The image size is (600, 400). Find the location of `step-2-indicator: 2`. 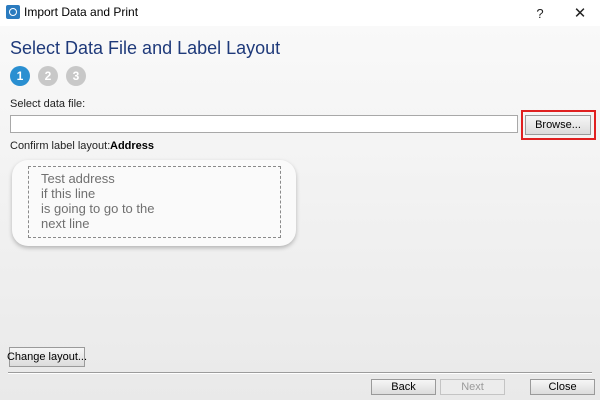

step-2-indicator: 2 is located at coordinates (48, 76).